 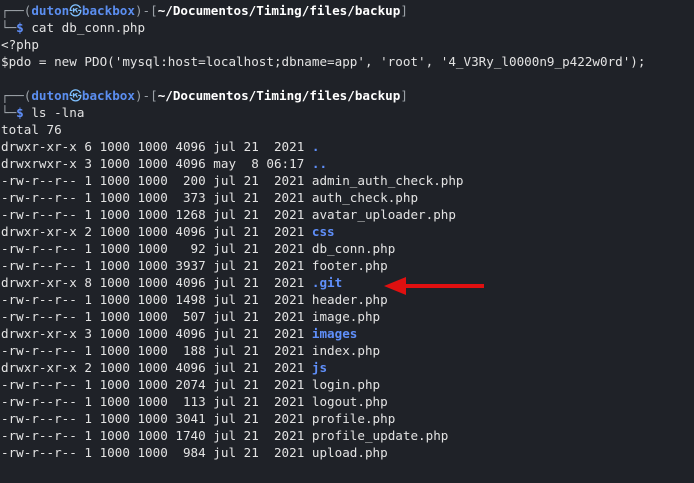 I want to click on ls-file-name: admin_auth_check.php, so click(x=387, y=180).